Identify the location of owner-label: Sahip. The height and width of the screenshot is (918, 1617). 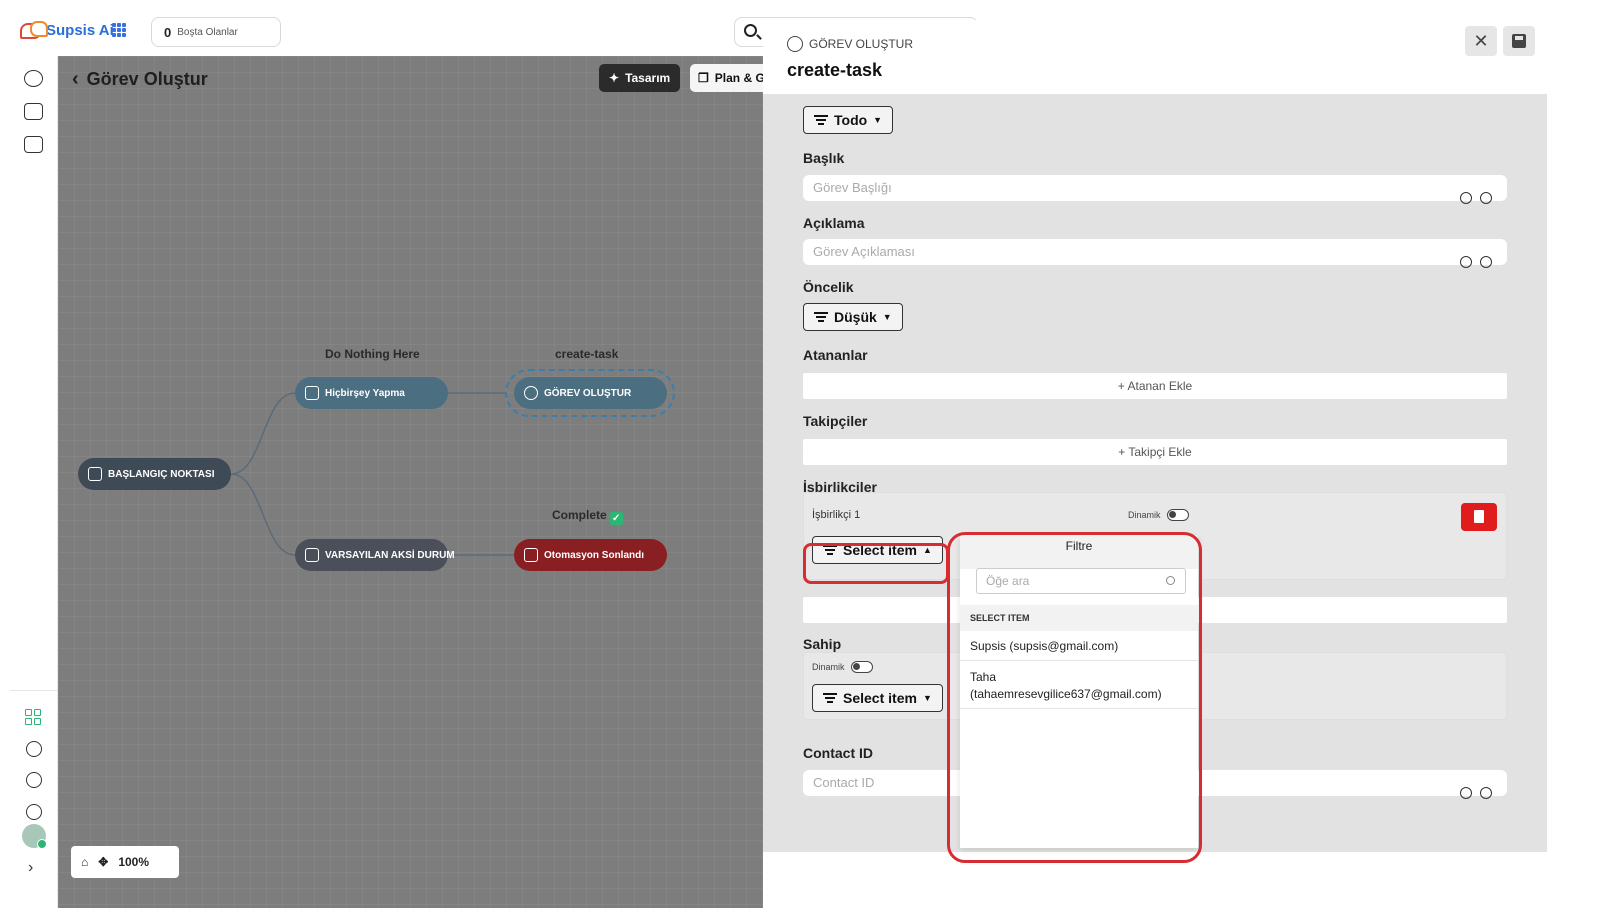
(822, 644).